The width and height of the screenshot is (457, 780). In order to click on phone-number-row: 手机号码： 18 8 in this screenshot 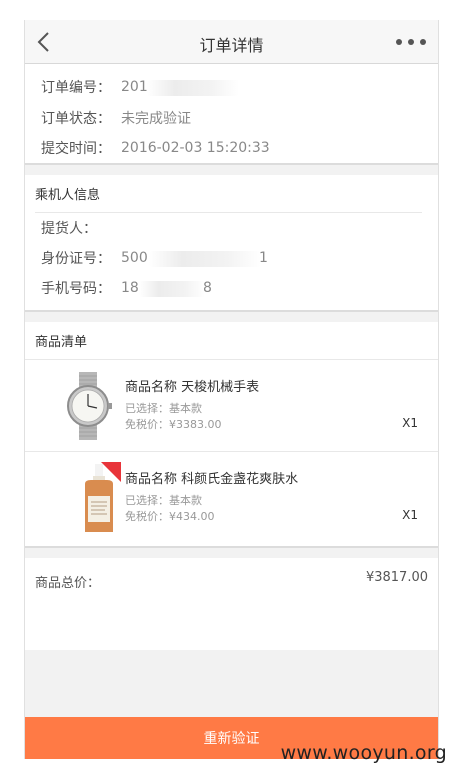, I will do `click(231, 288)`.